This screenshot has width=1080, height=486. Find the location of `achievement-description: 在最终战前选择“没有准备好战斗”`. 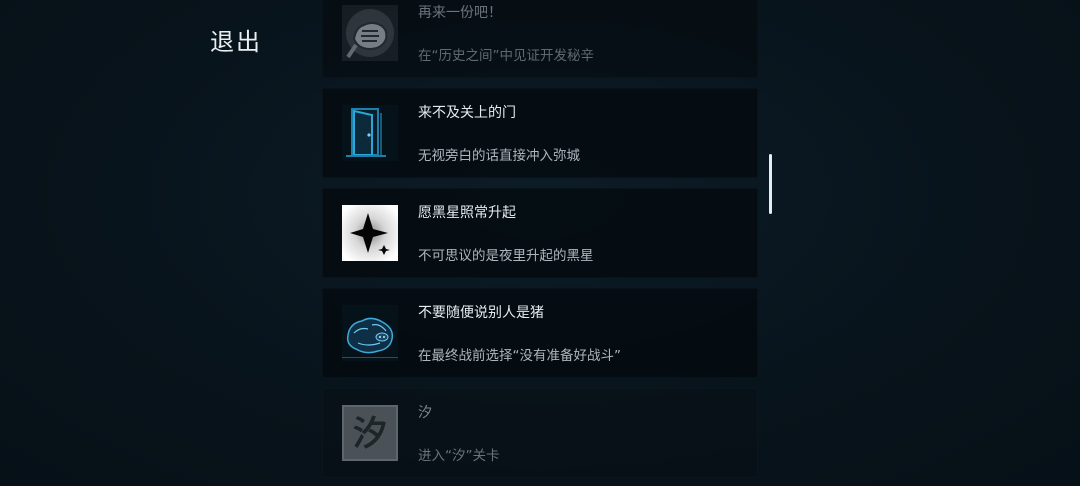

achievement-description: 在最终战前选择“没有准备好战斗” is located at coordinates (519, 356).